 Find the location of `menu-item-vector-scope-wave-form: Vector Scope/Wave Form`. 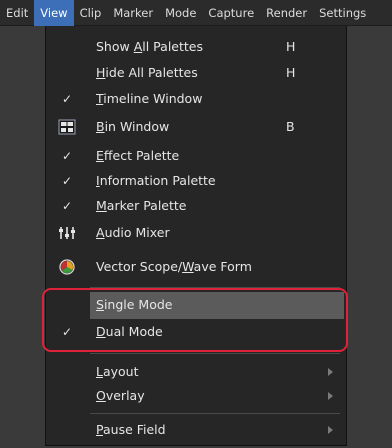

menu-item-vector-scope-wave-form: Vector Scope/Wave Form is located at coordinates (196, 267).